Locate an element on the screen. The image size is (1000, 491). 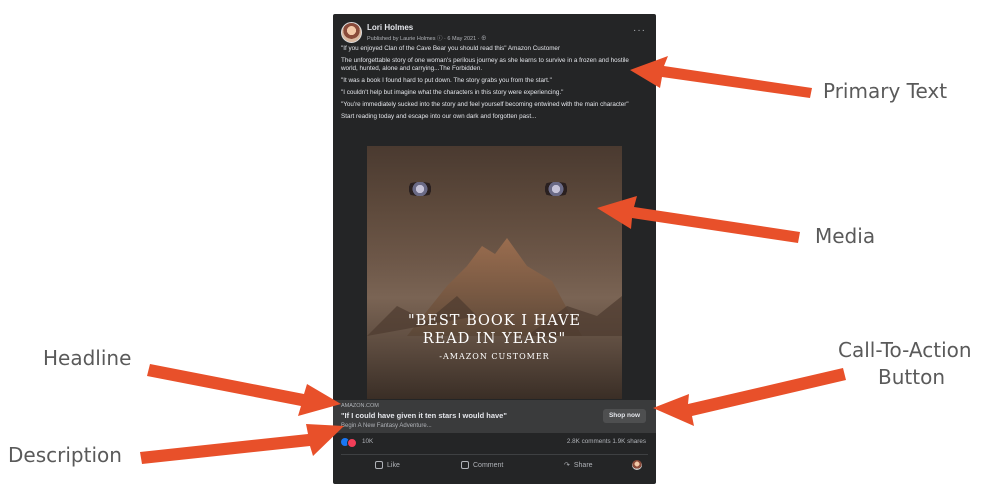
arrow-description is located at coordinates (242, 444).